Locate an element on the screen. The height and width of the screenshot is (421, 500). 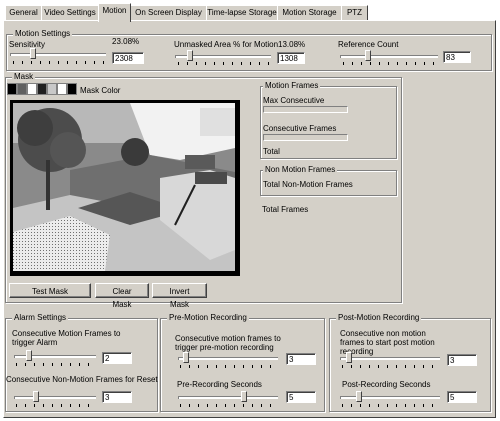
reference-count-slider-track is located at coordinates (389, 56).